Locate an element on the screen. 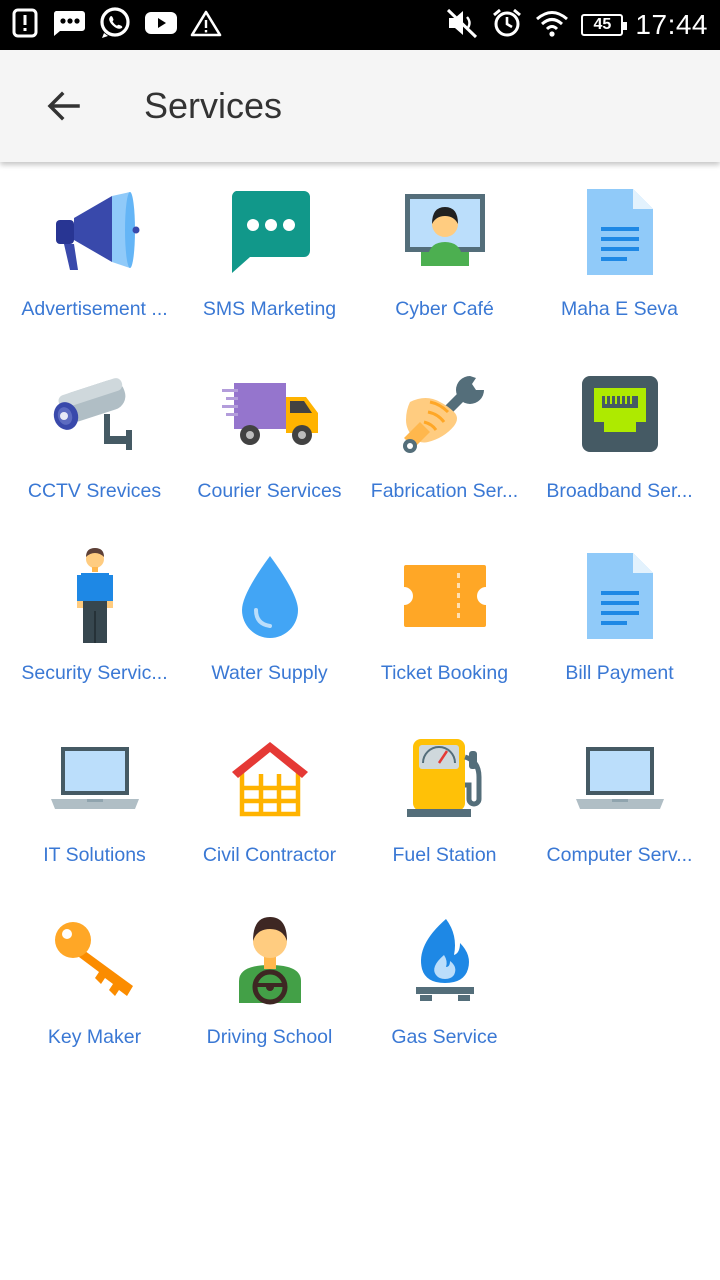  service-tile: Maha E Seva is located at coordinates (619, 273).